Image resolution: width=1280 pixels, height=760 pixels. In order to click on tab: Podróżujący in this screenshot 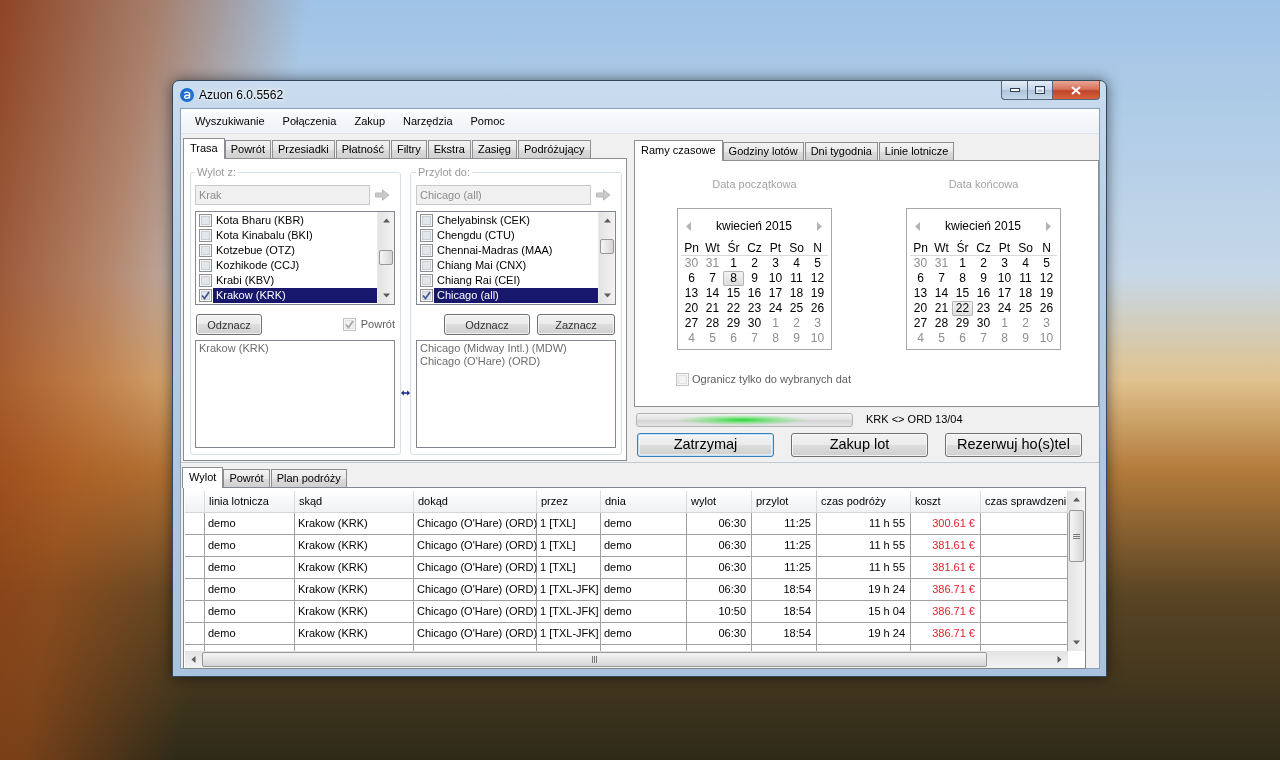, I will do `click(554, 149)`.